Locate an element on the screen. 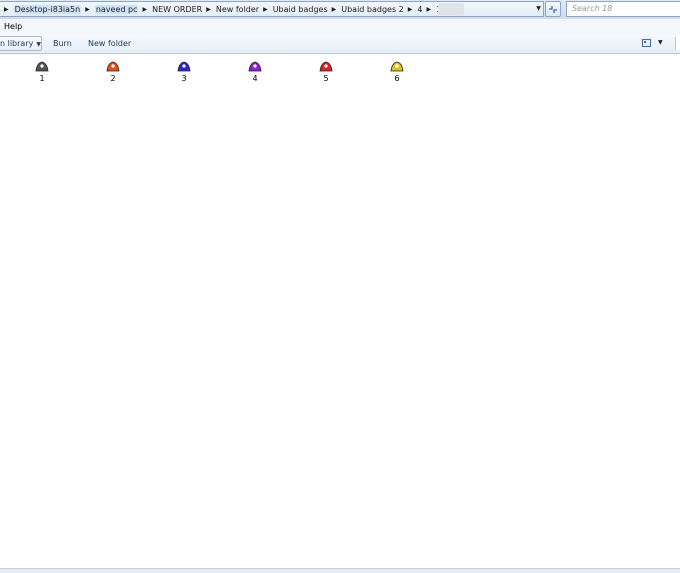  file-item: 3 is located at coordinates (184, 71).